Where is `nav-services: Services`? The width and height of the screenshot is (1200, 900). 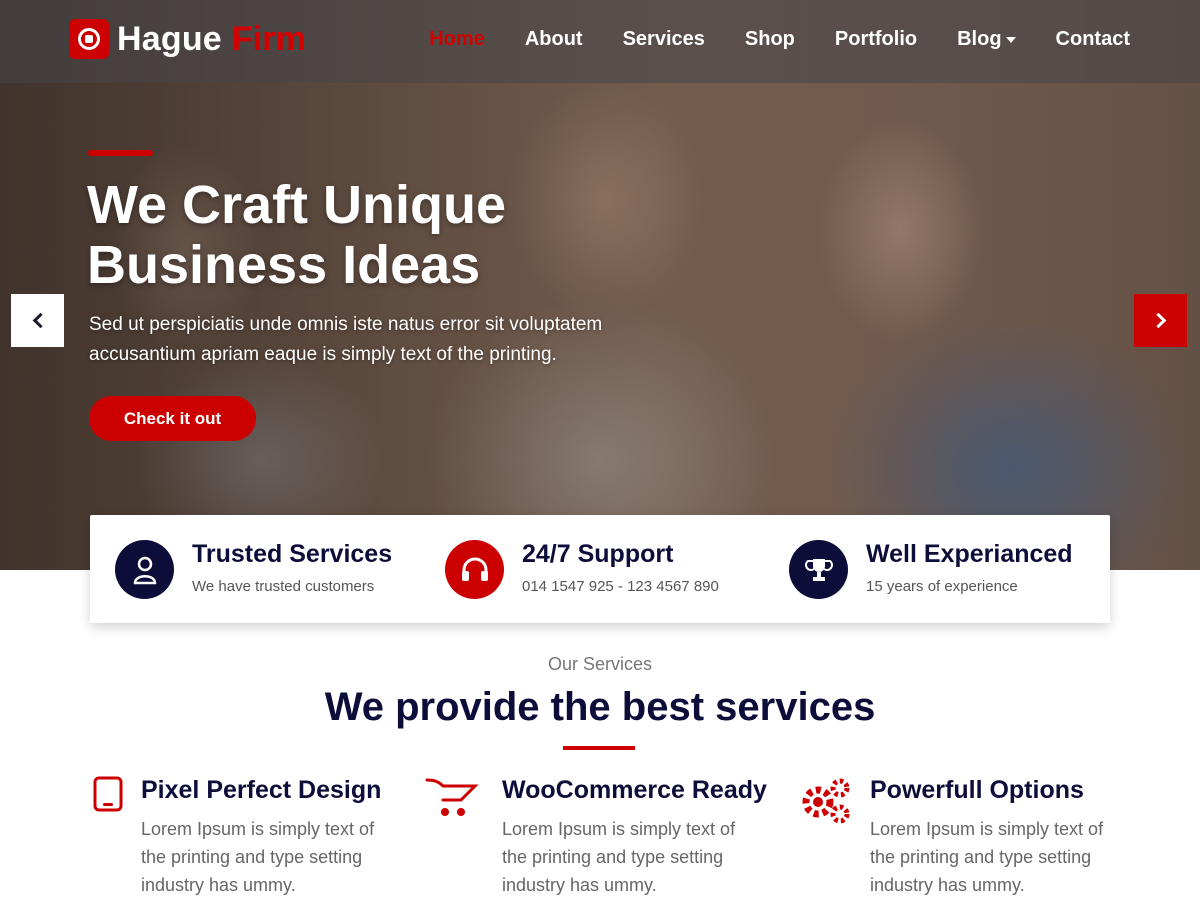 nav-services: Services is located at coordinates (664, 39).